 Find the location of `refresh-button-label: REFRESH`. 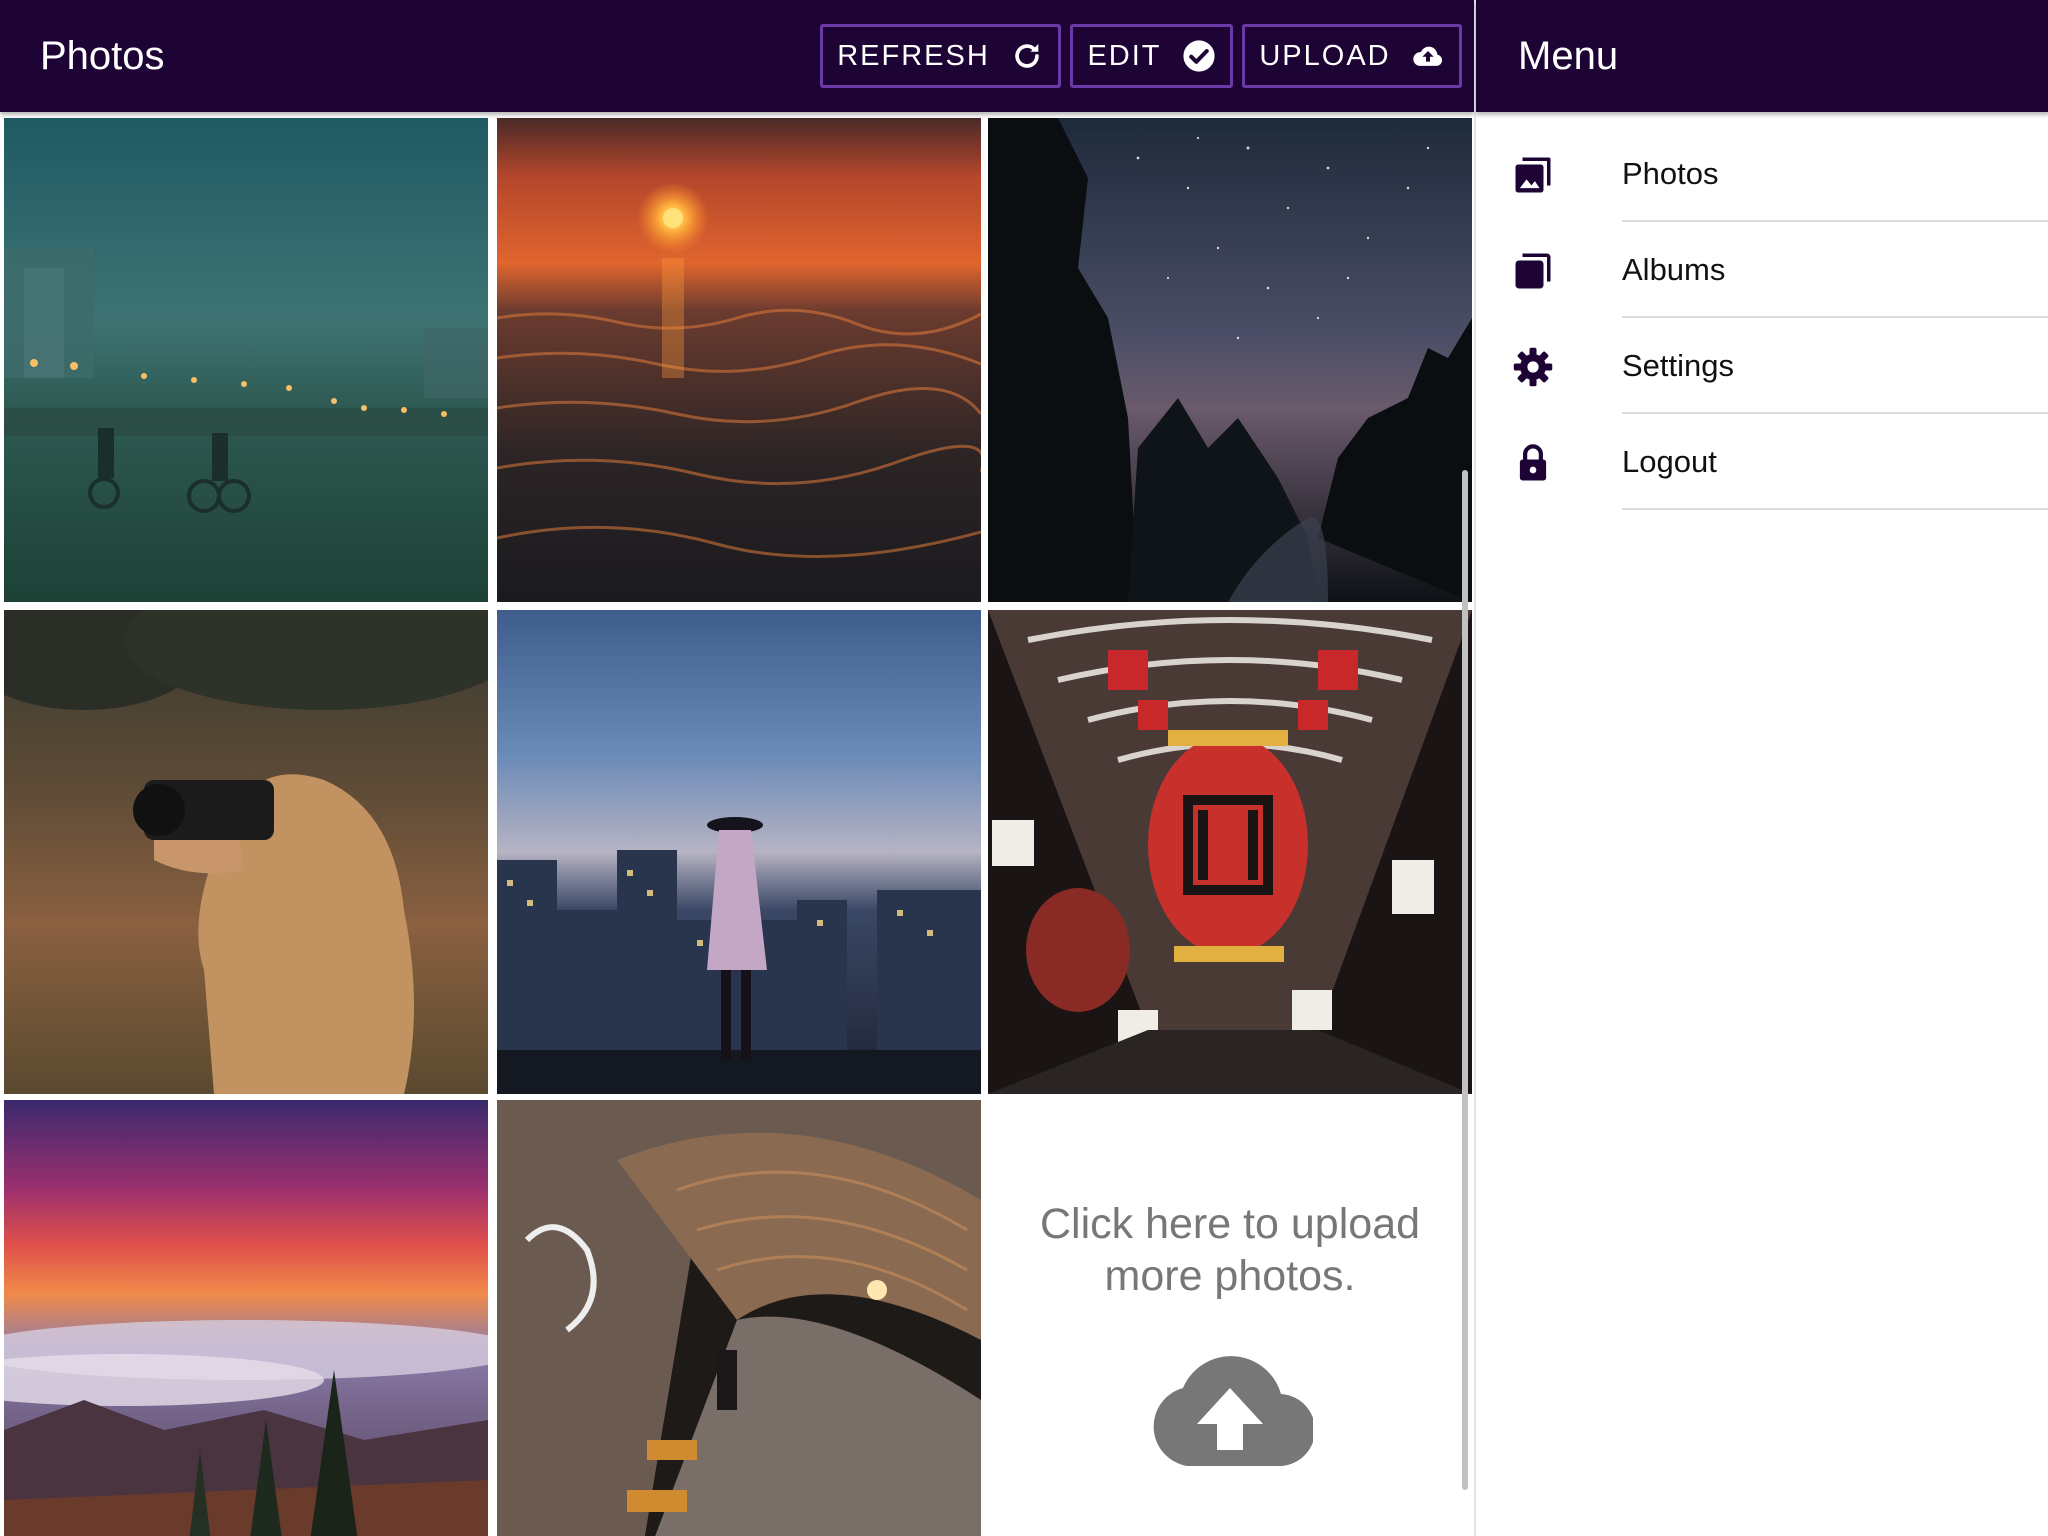

refresh-button-label: REFRESH is located at coordinates (913, 55).